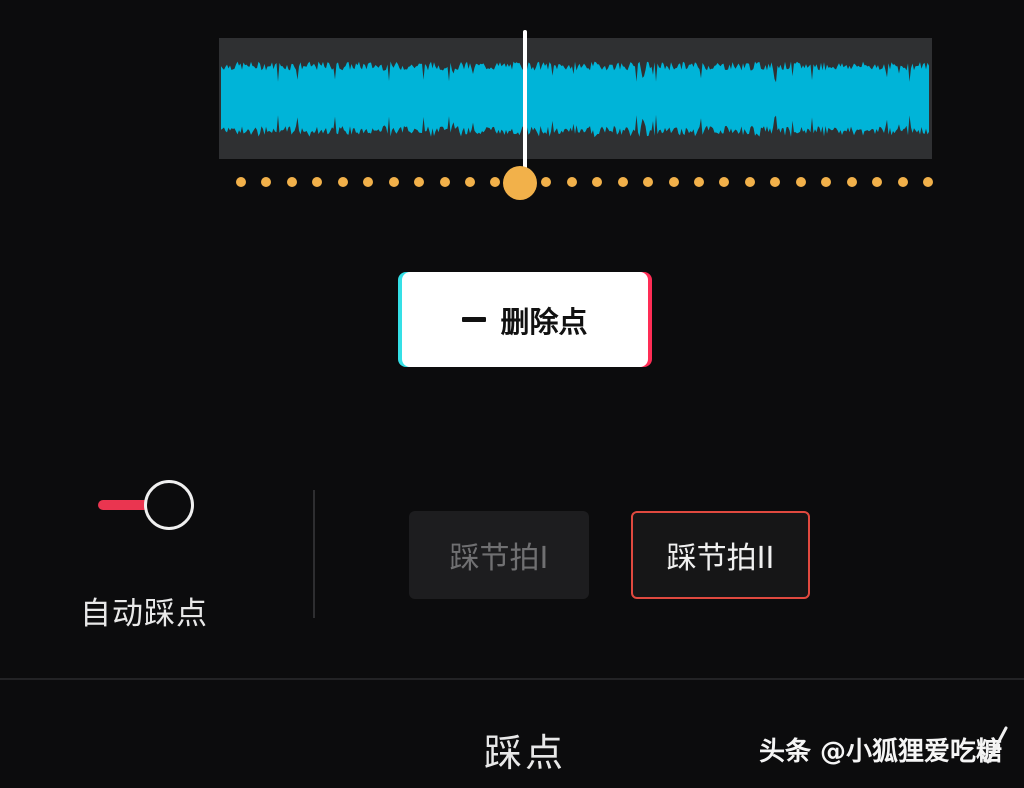  I want to click on beat-option-1: 踩节拍I, so click(499, 555).